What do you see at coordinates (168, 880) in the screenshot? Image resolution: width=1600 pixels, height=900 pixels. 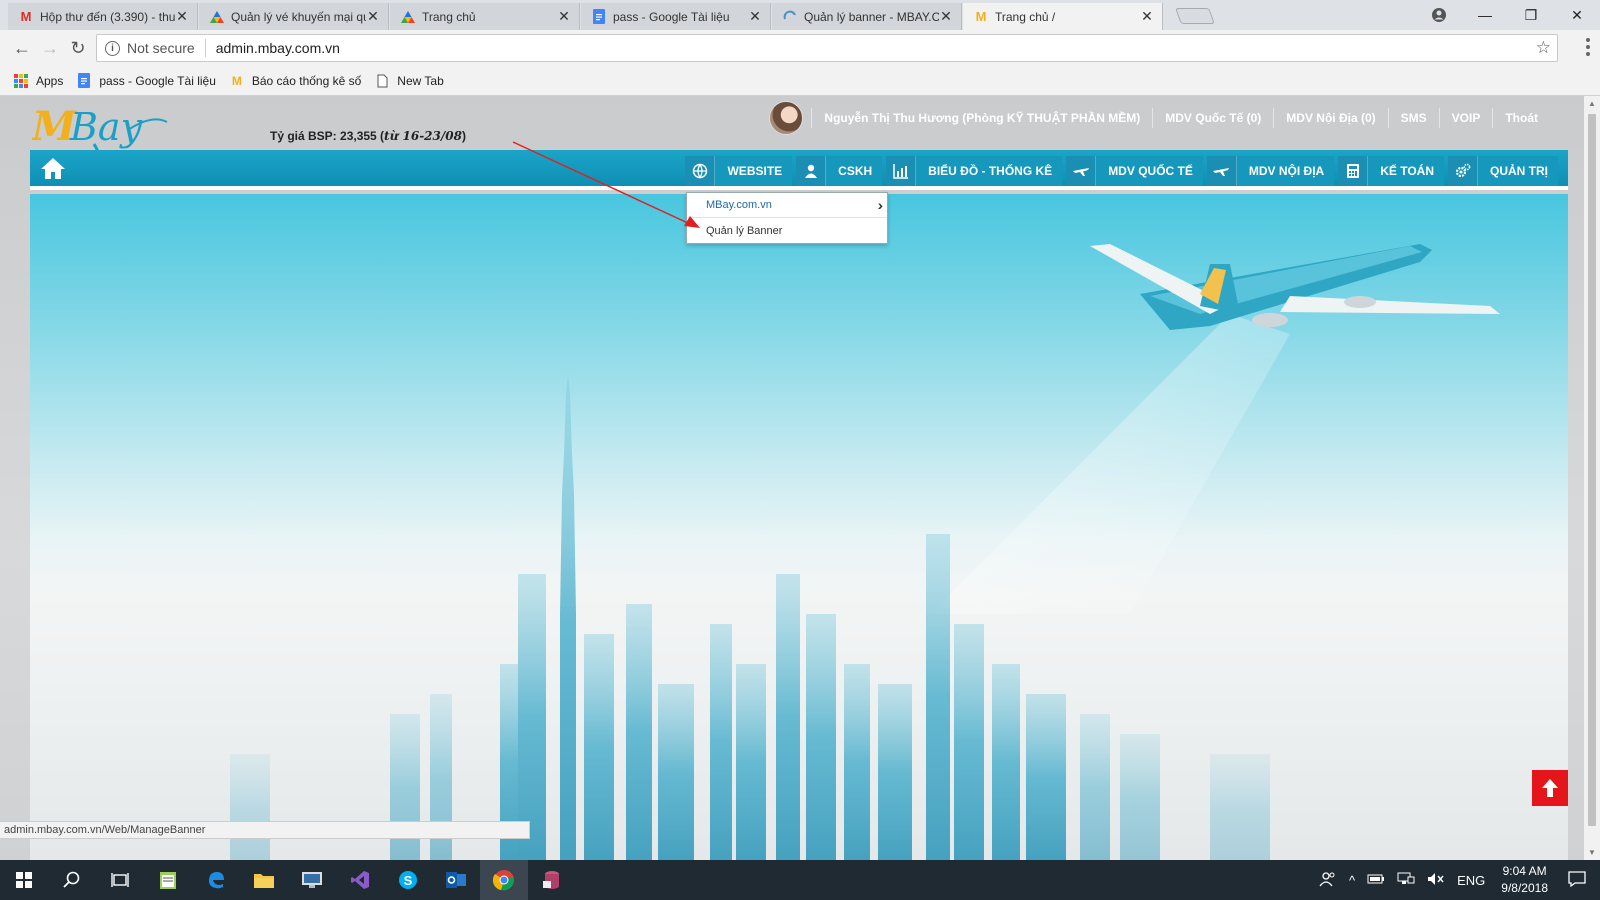 I see `notepad-icon` at bounding box center [168, 880].